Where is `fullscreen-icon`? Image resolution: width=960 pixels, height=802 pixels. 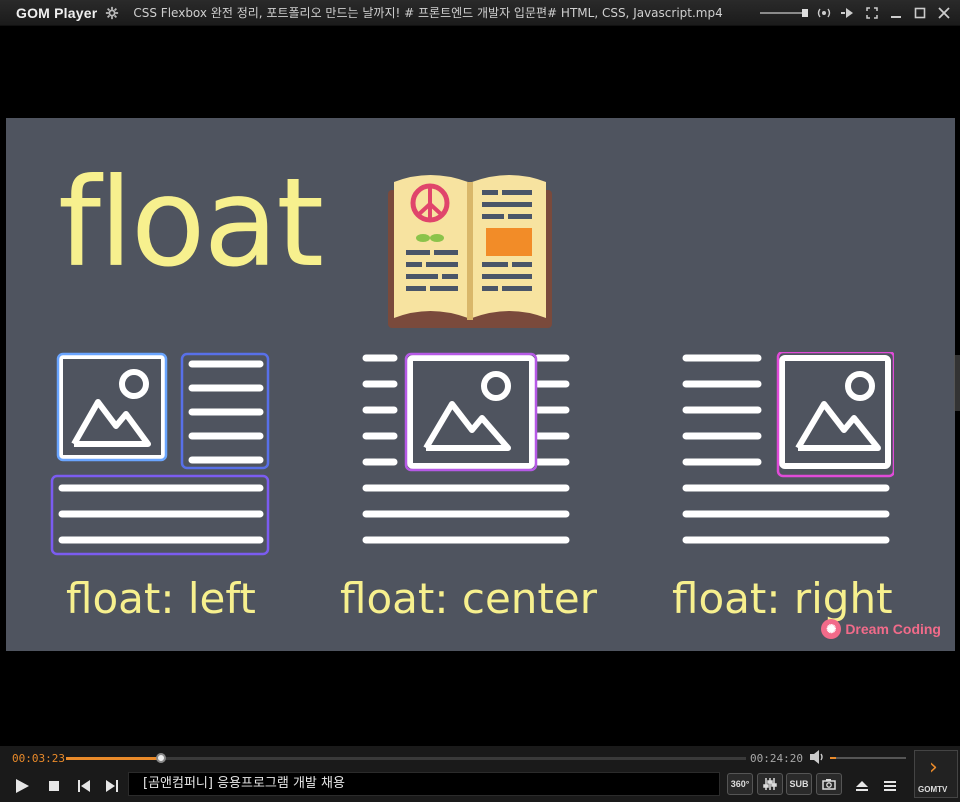 fullscreen-icon is located at coordinates (872, 13).